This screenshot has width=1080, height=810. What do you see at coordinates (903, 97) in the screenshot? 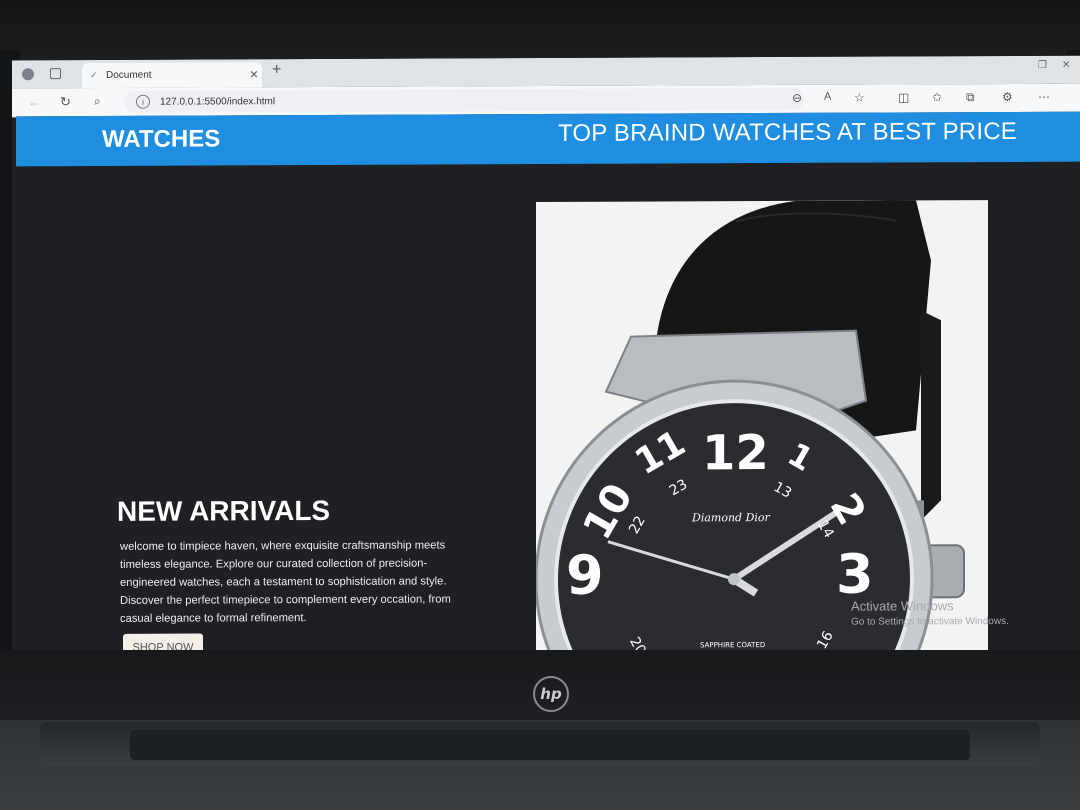
I see `split-screen-icon: ◫` at bounding box center [903, 97].